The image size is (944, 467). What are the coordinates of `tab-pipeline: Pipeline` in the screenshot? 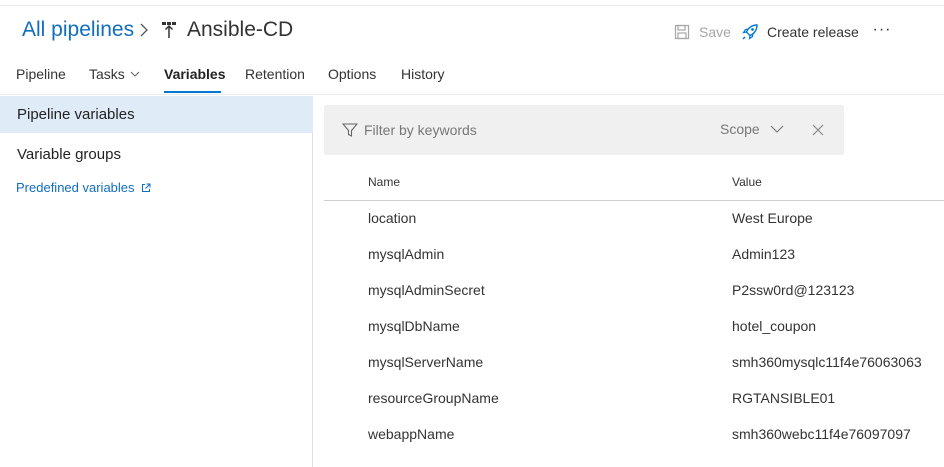 It's located at (41, 74).